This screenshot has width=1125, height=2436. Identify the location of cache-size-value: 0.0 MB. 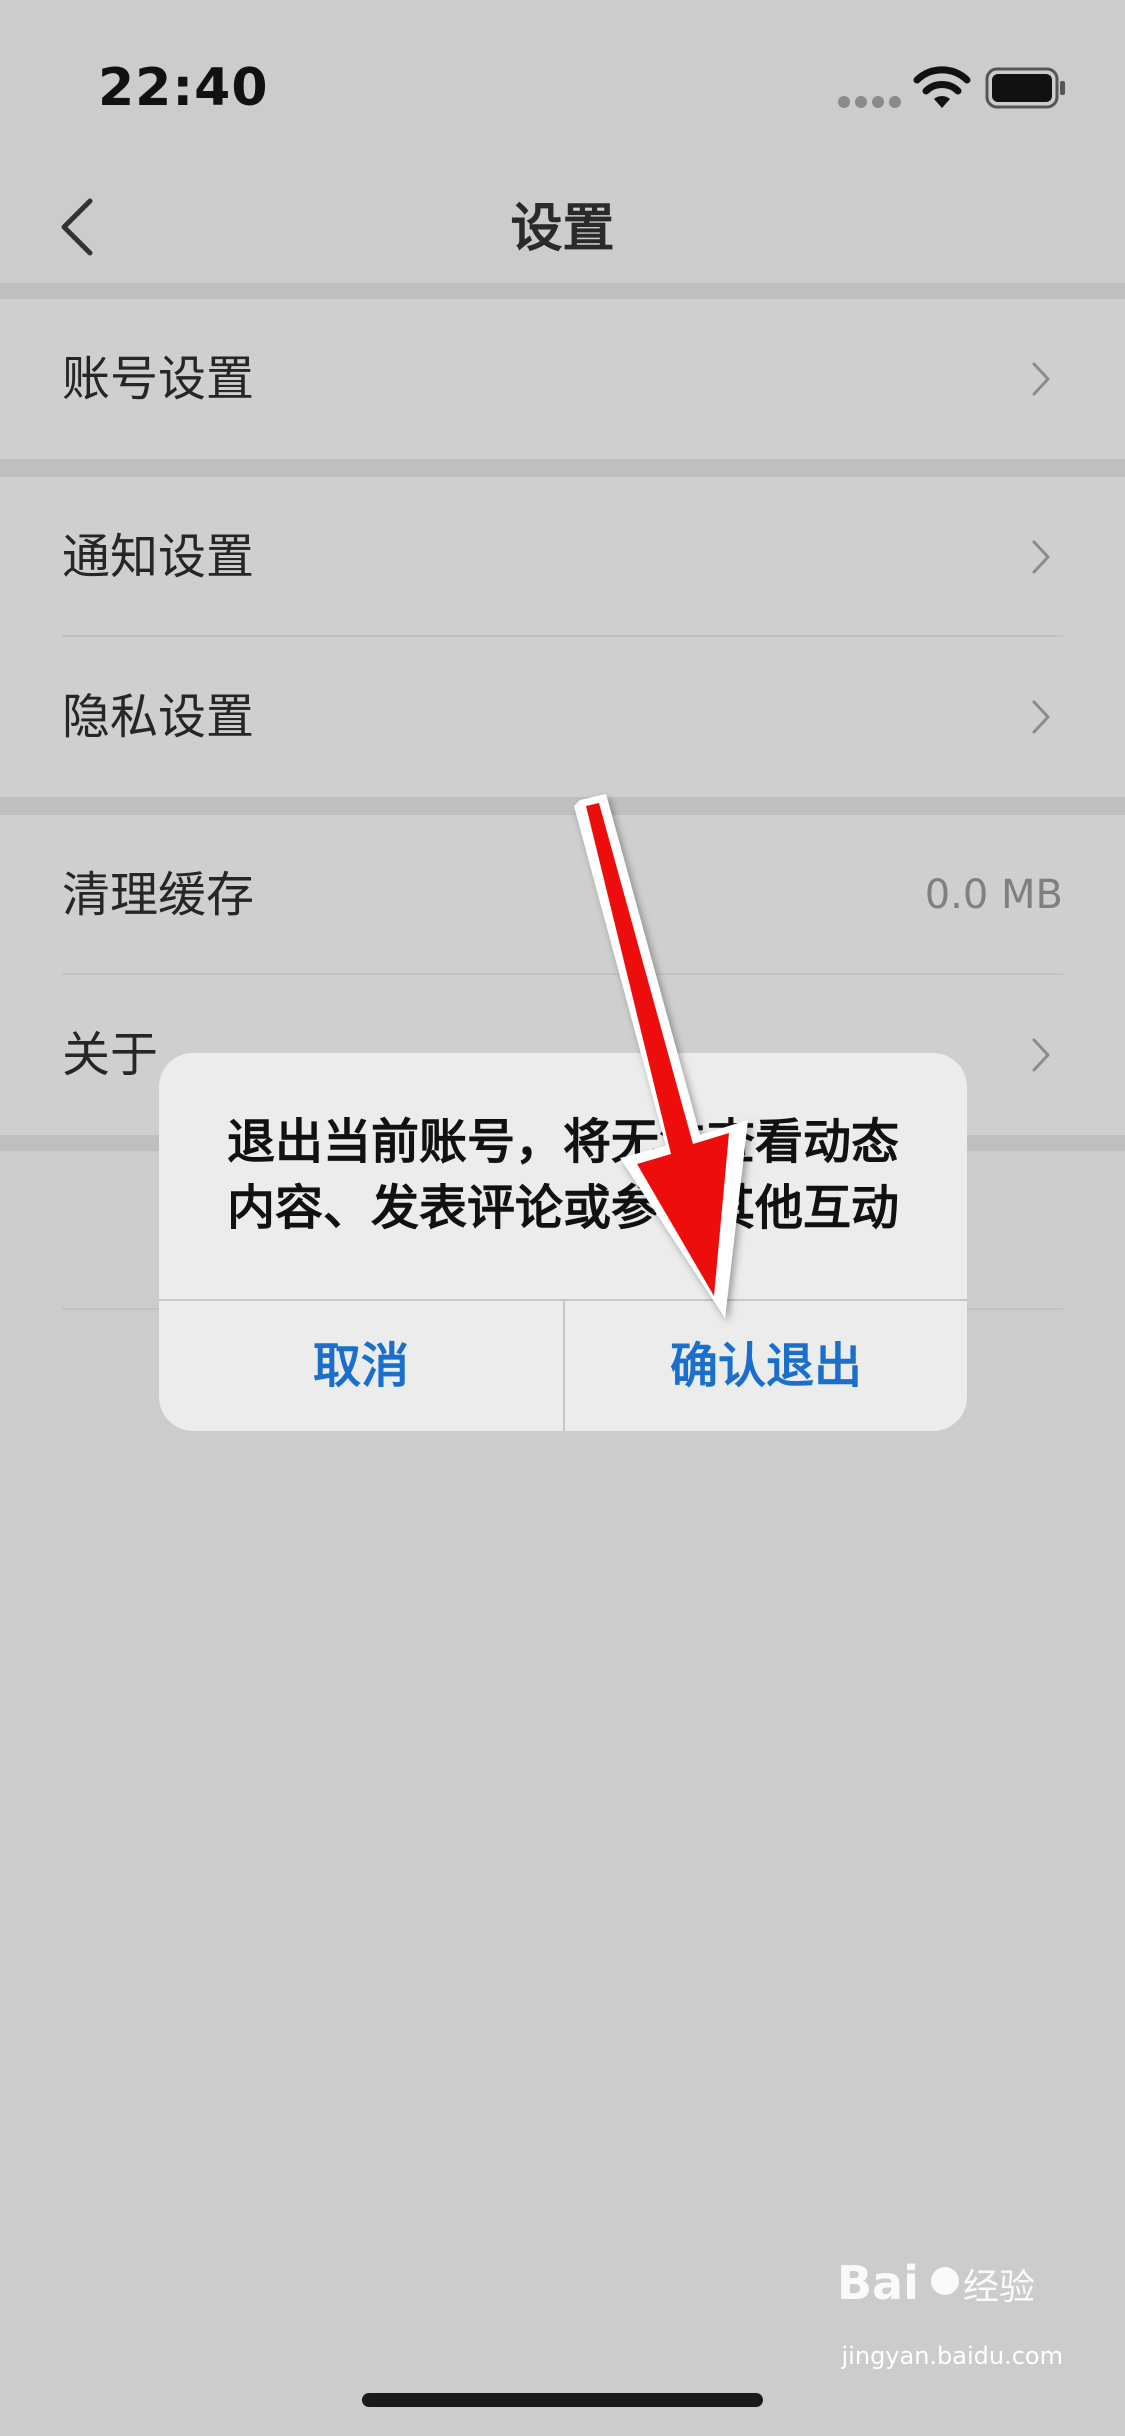
(993, 895).